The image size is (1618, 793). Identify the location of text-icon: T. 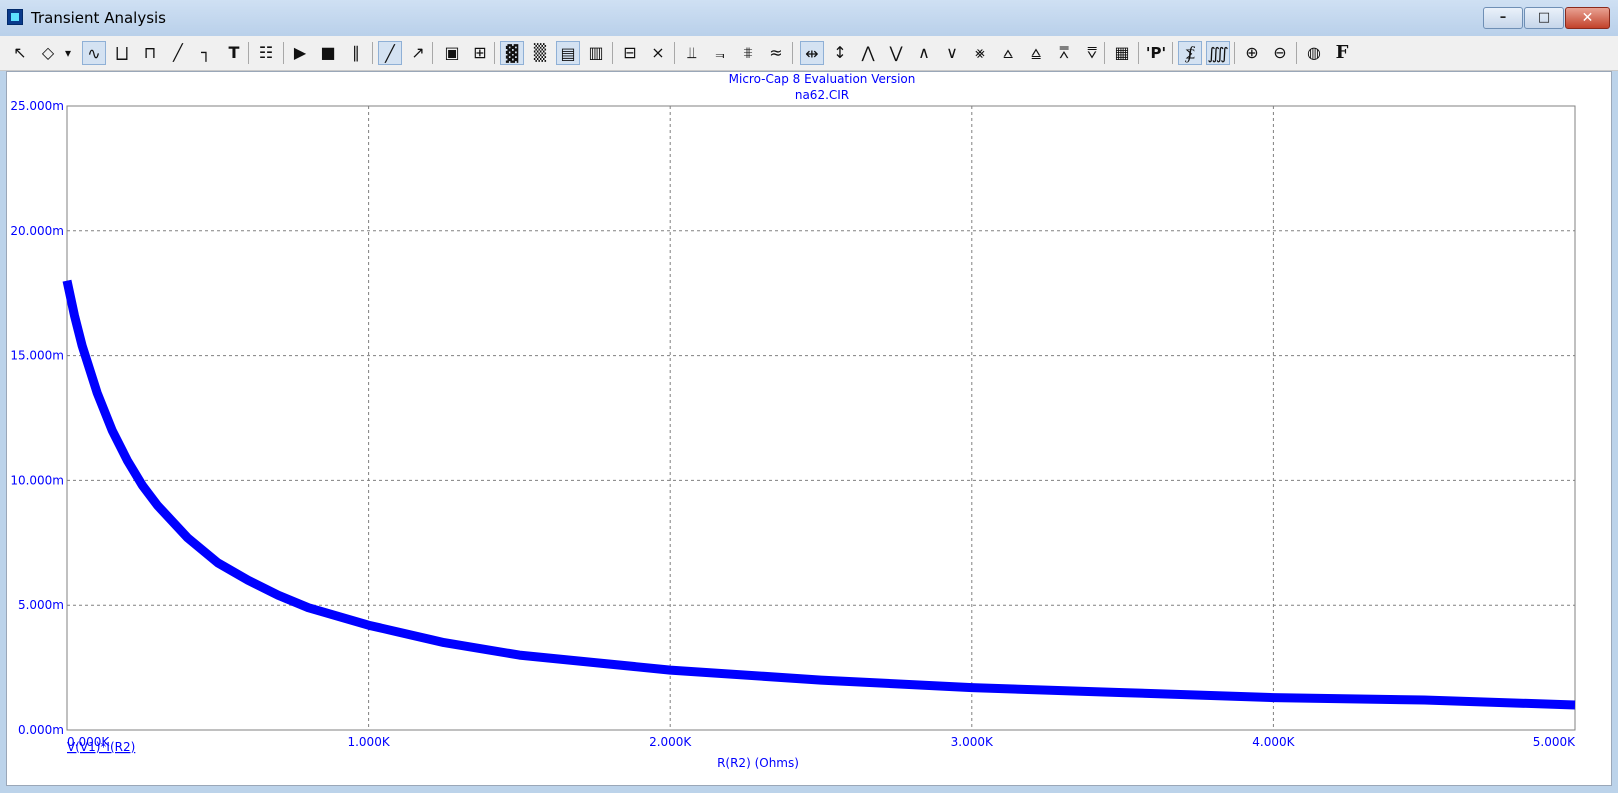
(234, 53).